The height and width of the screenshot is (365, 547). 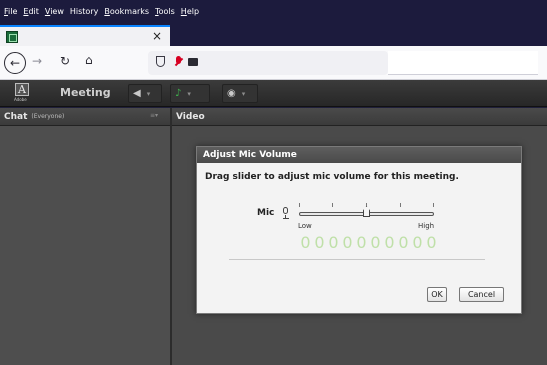 What do you see at coordinates (437, 294) in the screenshot?
I see `ok-button: OK` at bounding box center [437, 294].